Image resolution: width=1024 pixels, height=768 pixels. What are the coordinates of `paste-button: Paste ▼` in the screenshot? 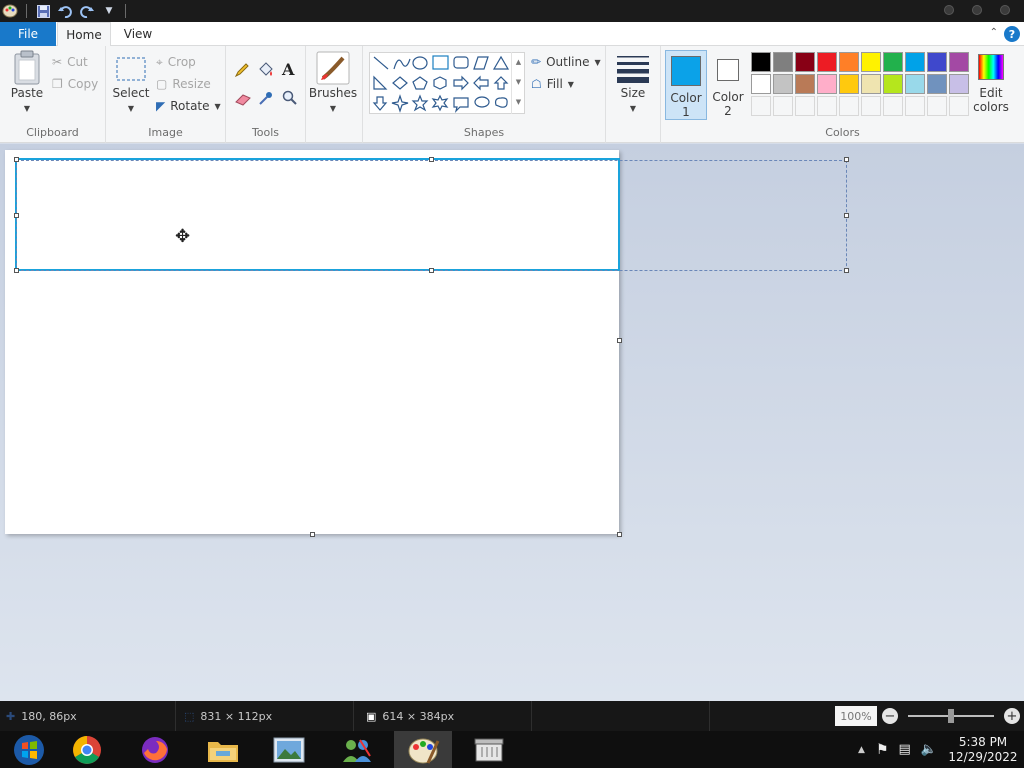 It's located at (27, 83).